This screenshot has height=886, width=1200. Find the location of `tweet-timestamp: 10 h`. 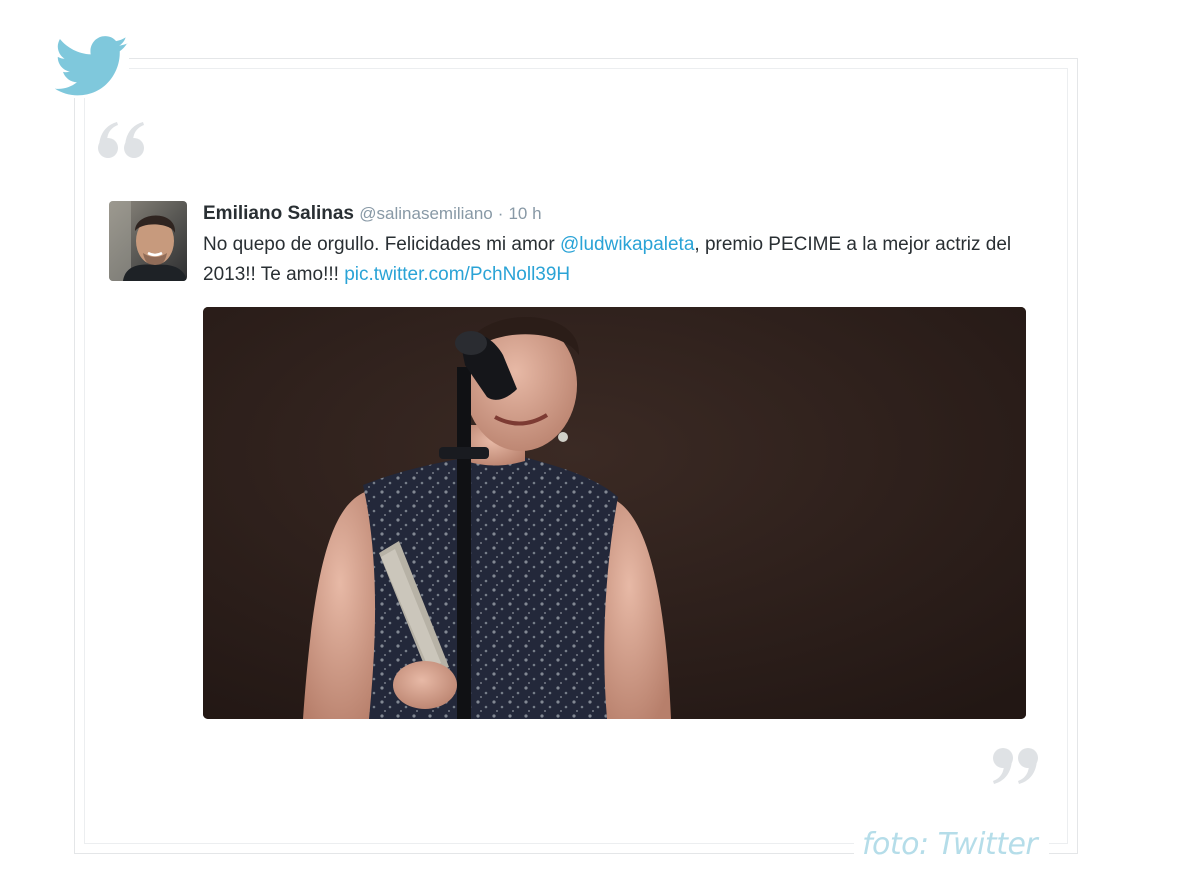

tweet-timestamp: 10 h is located at coordinates (524, 213).